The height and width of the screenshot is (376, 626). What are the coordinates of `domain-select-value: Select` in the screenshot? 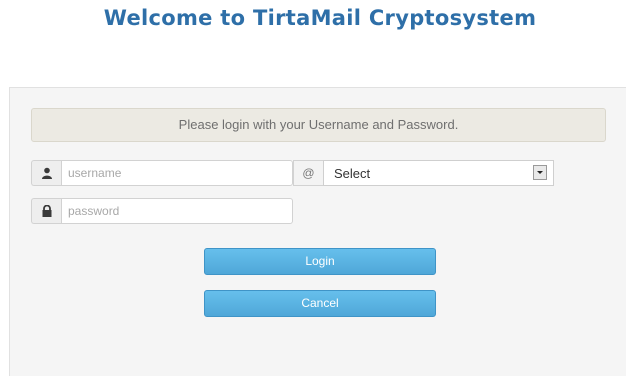 It's located at (352, 173).